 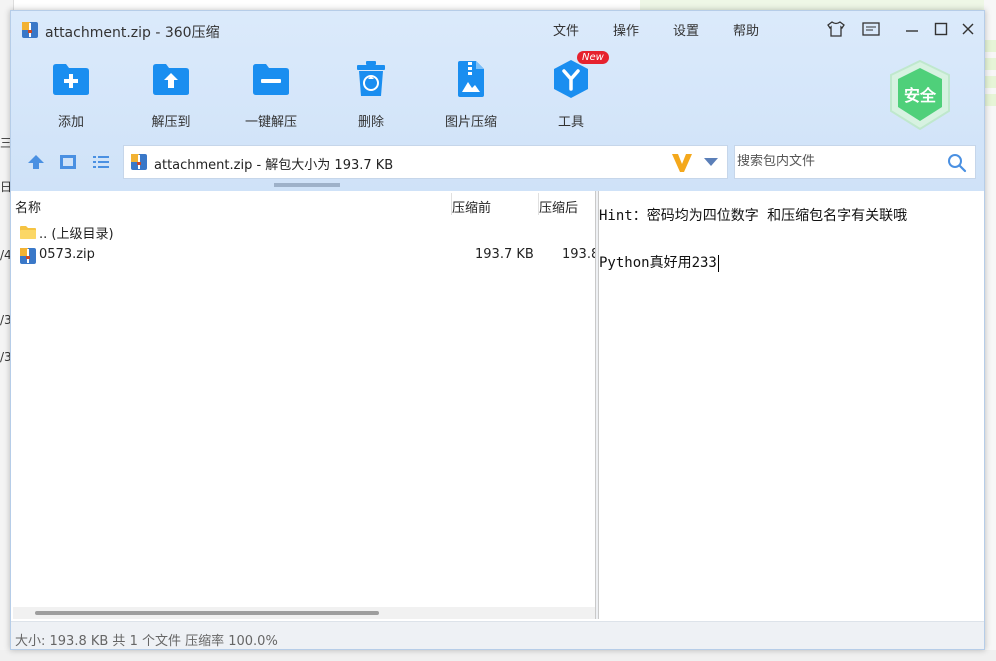 I want to click on horizontal-scrollbar, so click(x=304, y=613).